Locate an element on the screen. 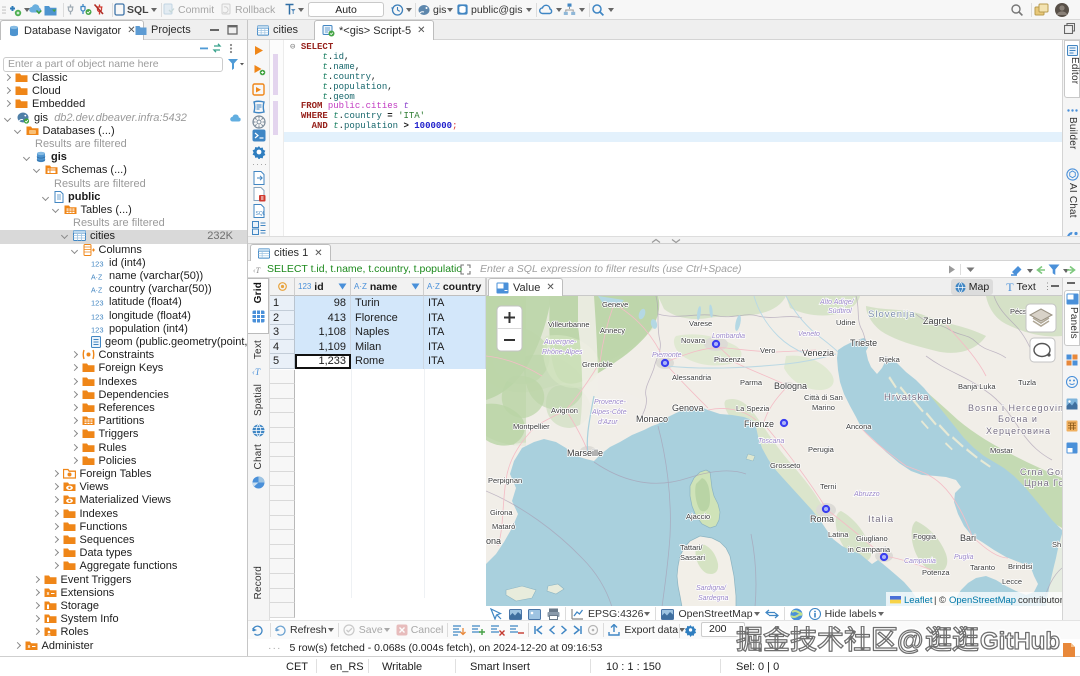 This screenshot has width=1080, height=676. svg-text: Südtirol is located at coordinates (840, 311).